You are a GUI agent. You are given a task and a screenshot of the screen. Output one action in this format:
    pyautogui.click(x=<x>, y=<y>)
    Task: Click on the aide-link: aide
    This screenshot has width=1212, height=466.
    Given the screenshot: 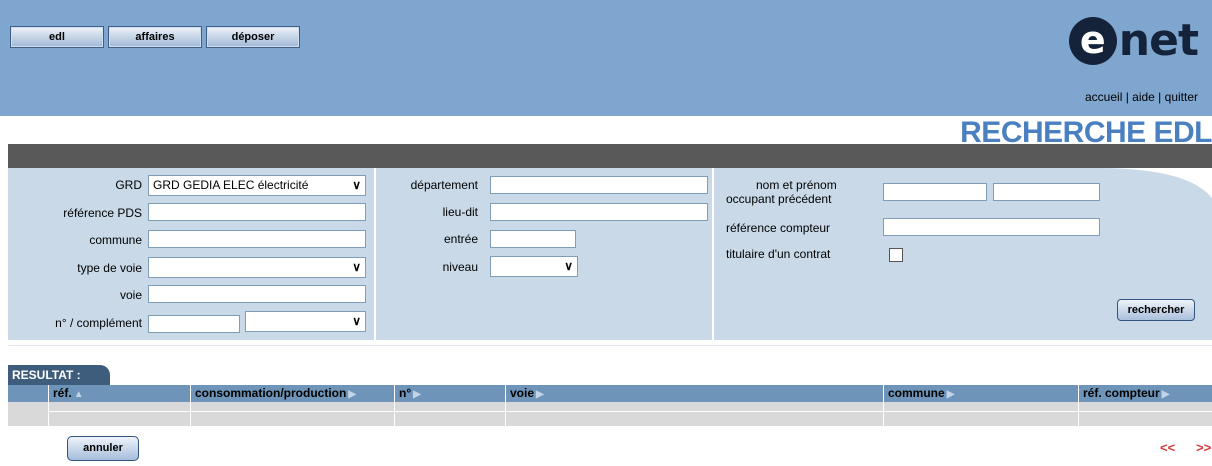 What is the action you would take?
    pyautogui.click(x=1143, y=97)
    